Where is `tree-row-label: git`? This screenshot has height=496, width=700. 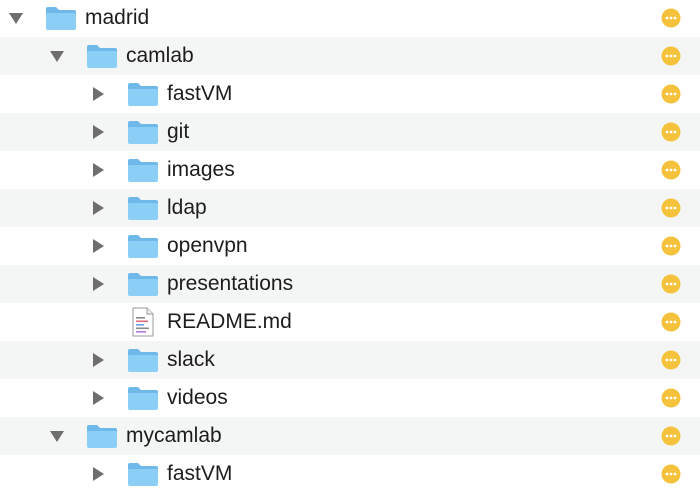 tree-row-label: git is located at coordinates (178, 131).